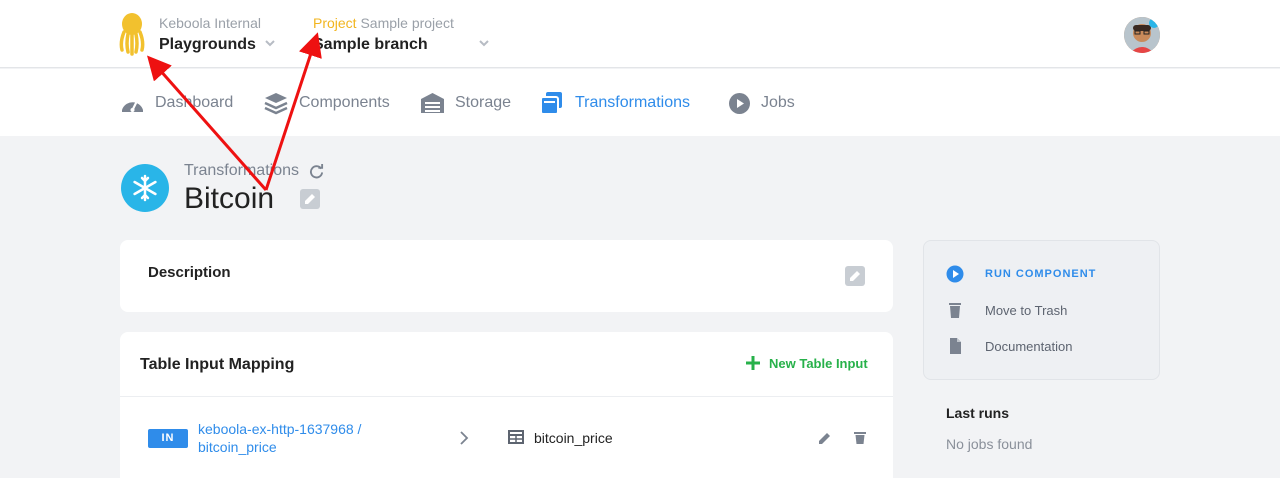  Describe the element at coordinates (483, 102) in the screenshot. I see `nav-storage-label: Storage` at that location.